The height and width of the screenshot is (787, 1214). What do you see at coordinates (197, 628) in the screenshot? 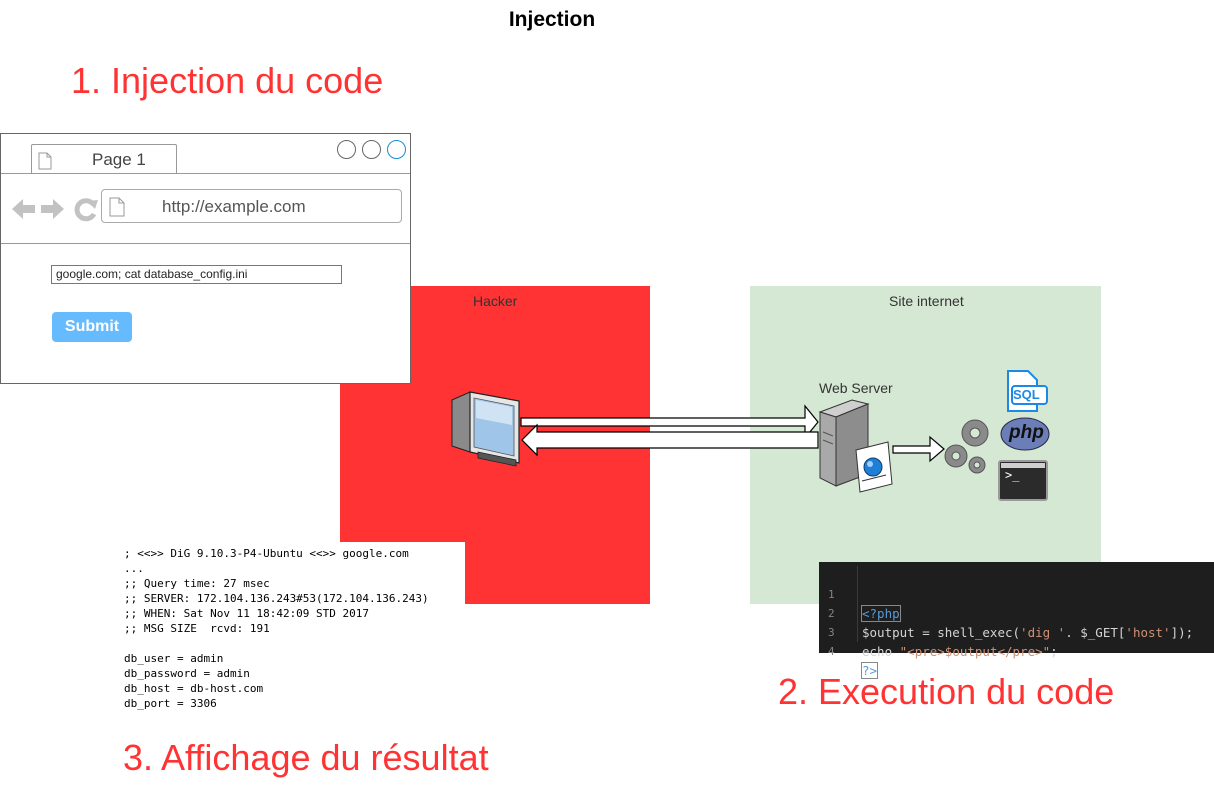
I see `output-line: ;; MSG SIZE rcvd: 191` at bounding box center [197, 628].